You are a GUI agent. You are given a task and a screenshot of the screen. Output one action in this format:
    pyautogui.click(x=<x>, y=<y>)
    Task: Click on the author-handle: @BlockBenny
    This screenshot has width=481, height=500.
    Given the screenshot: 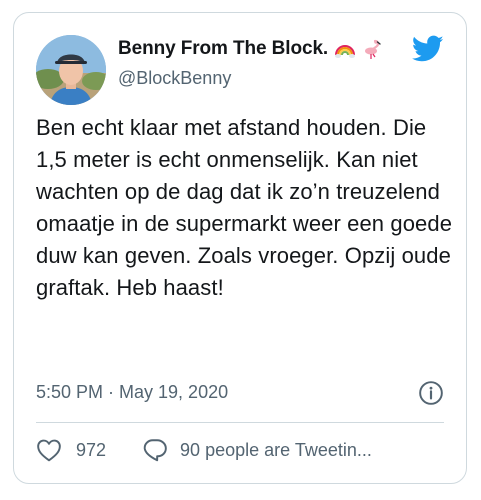 What is the action you would take?
    pyautogui.click(x=174, y=78)
    